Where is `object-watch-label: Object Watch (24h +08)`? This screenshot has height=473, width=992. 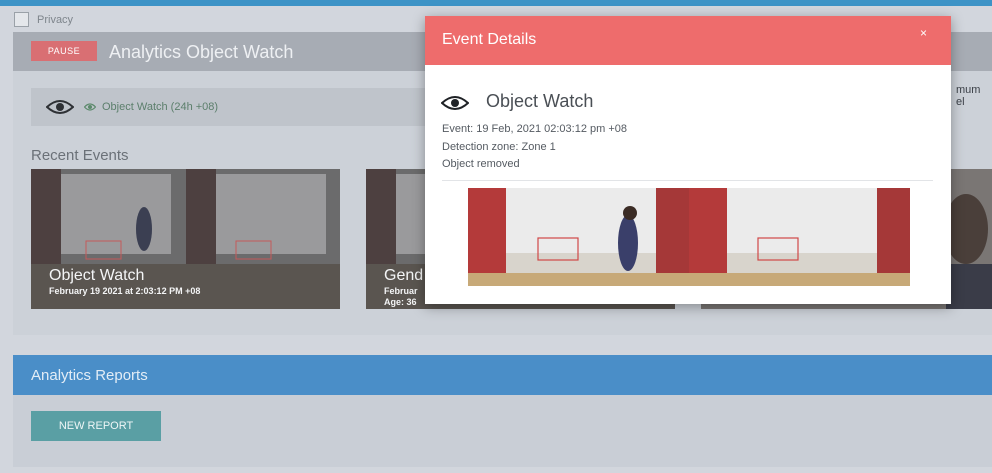
object-watch-label: Object Watch (24h +08) is located at coordinates (160, 107).